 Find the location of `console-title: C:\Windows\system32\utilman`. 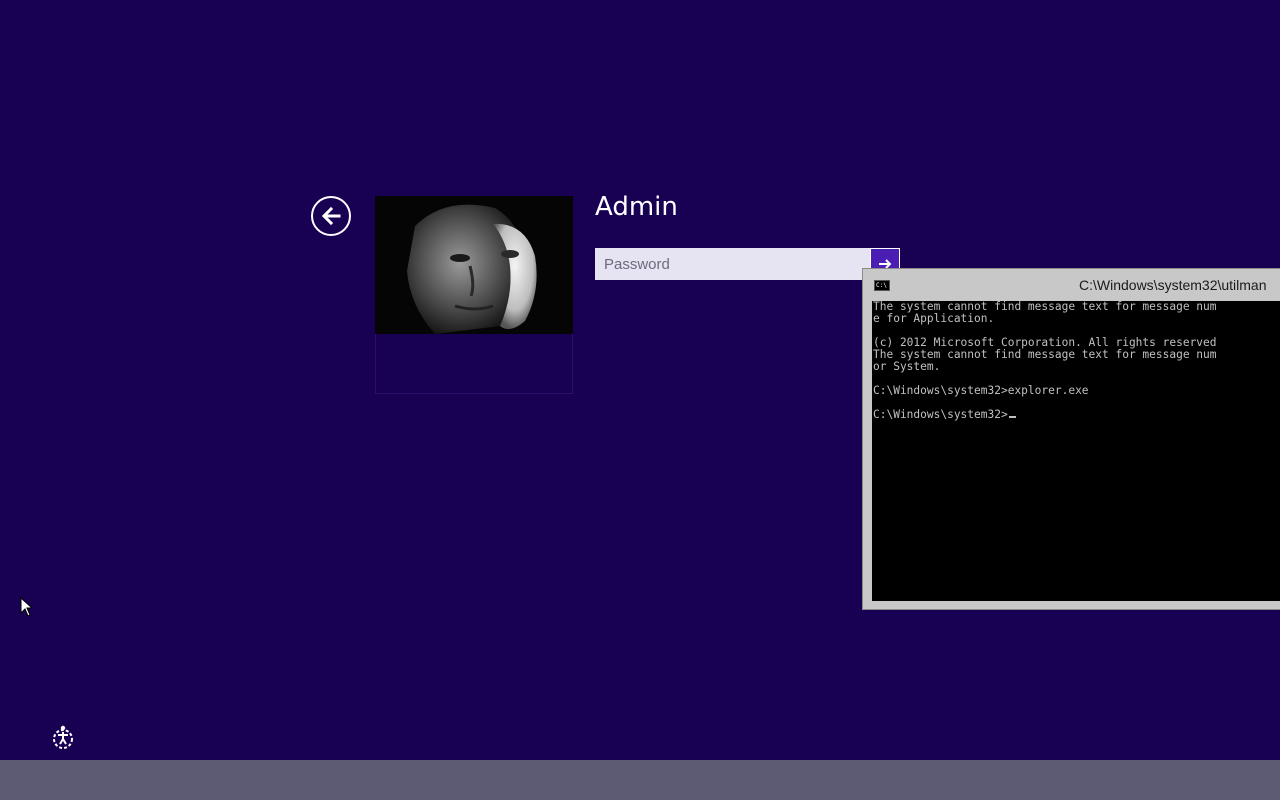

console-title: C:\Windows\system32\utilman is located at coordinates (1173, 285).